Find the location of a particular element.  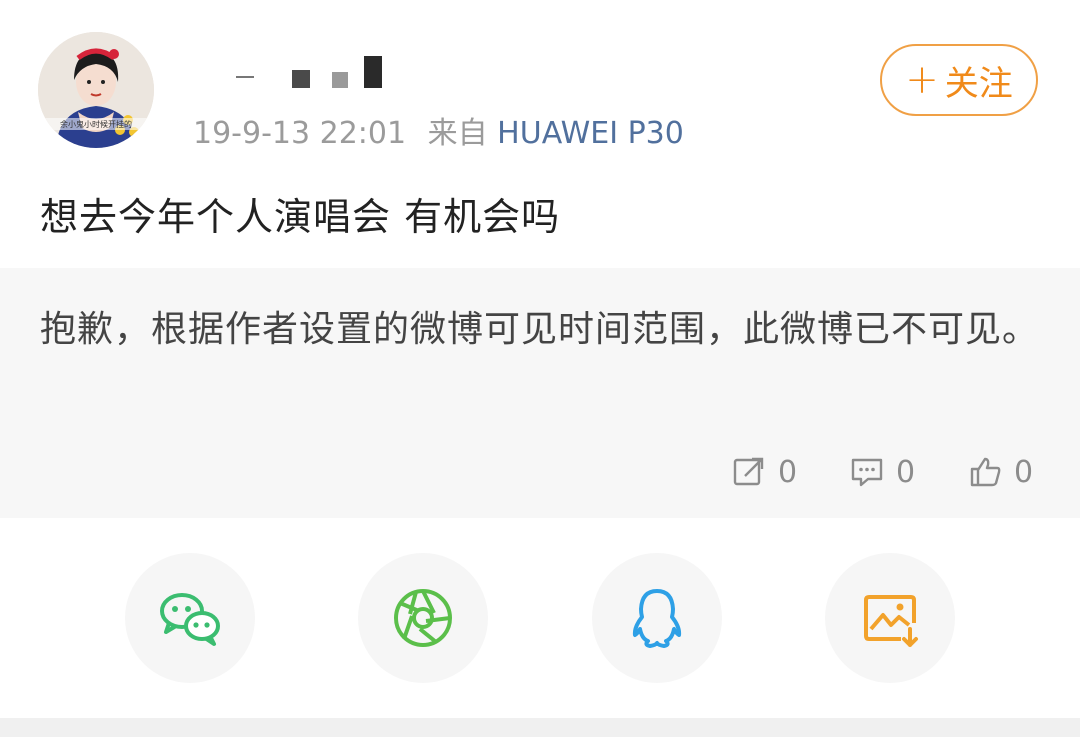

post-timestamp: 19-9-13 22:01 is located at coordinates (300, 133).